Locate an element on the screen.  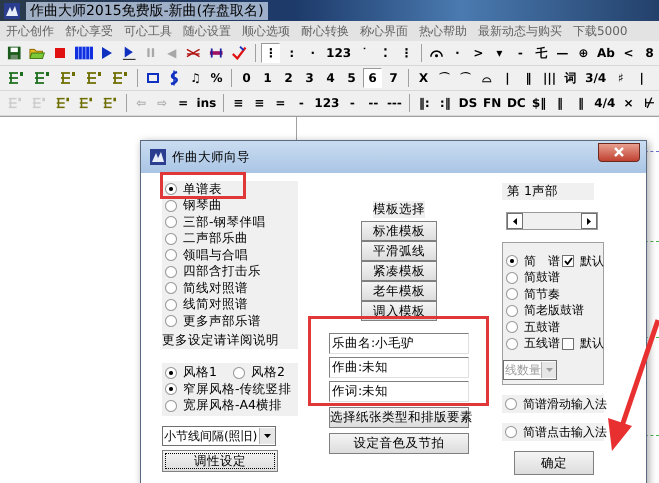
toolbar-button: ⊕ is located at coordinates (583, 53).